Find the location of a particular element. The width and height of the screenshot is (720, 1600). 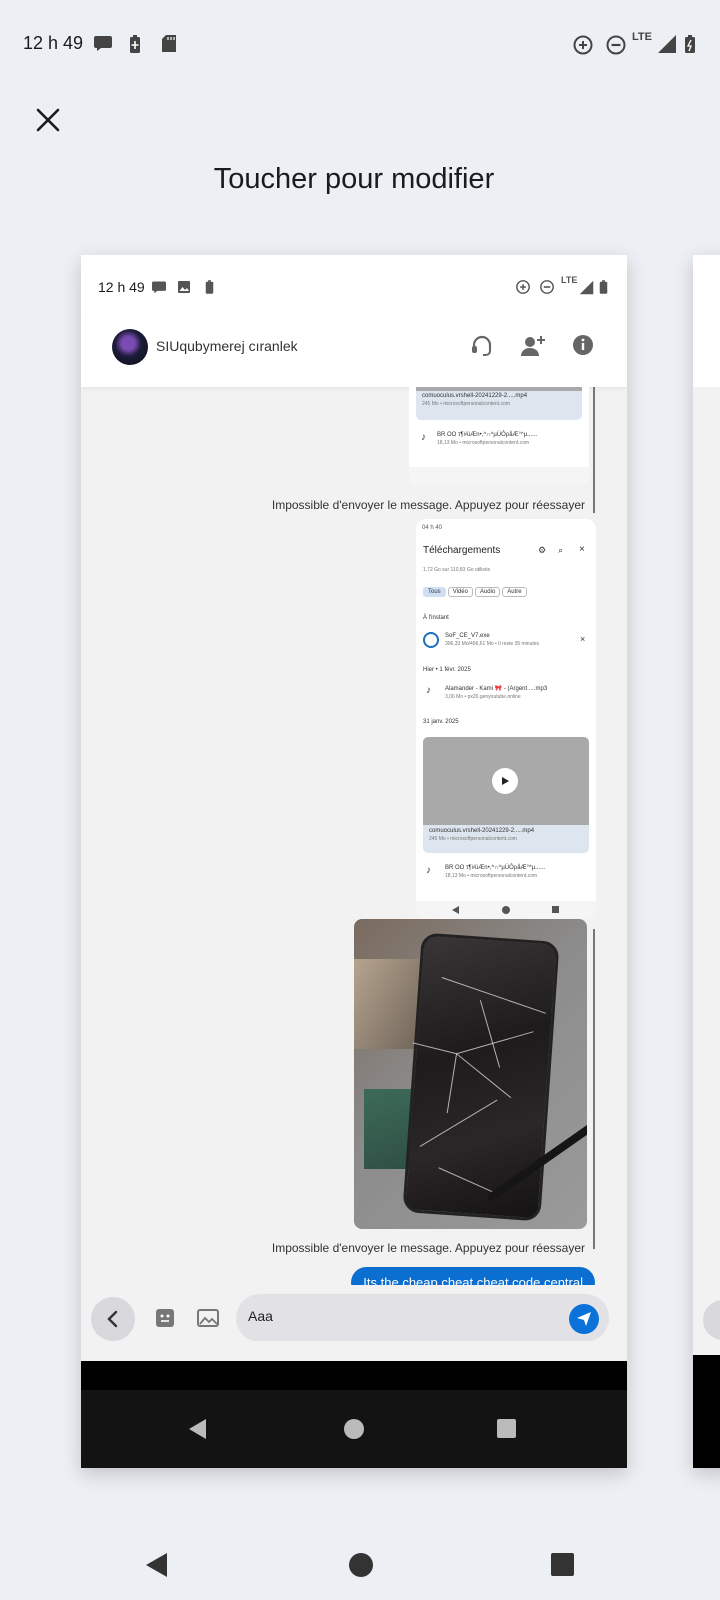

avatar is located at coordinates (130, 347).